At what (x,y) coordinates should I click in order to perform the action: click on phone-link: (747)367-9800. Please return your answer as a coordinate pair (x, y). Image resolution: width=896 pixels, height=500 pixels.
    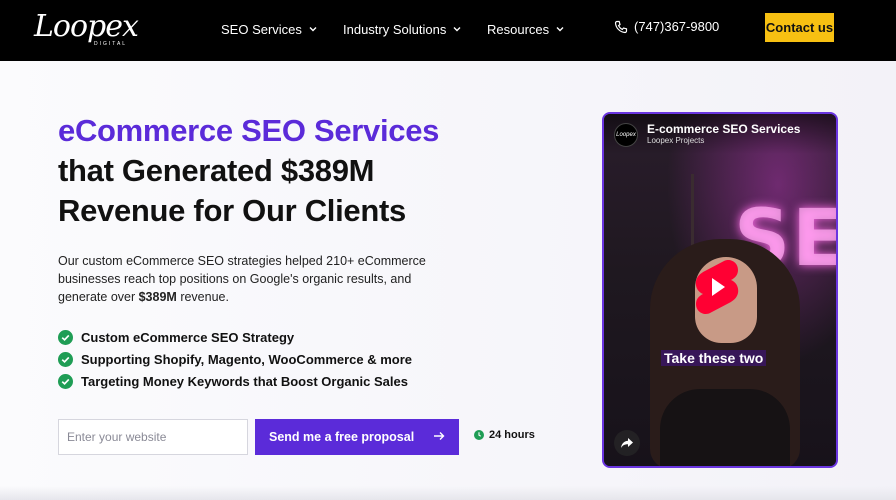
    Looking at the image, I should click on (666, 26).